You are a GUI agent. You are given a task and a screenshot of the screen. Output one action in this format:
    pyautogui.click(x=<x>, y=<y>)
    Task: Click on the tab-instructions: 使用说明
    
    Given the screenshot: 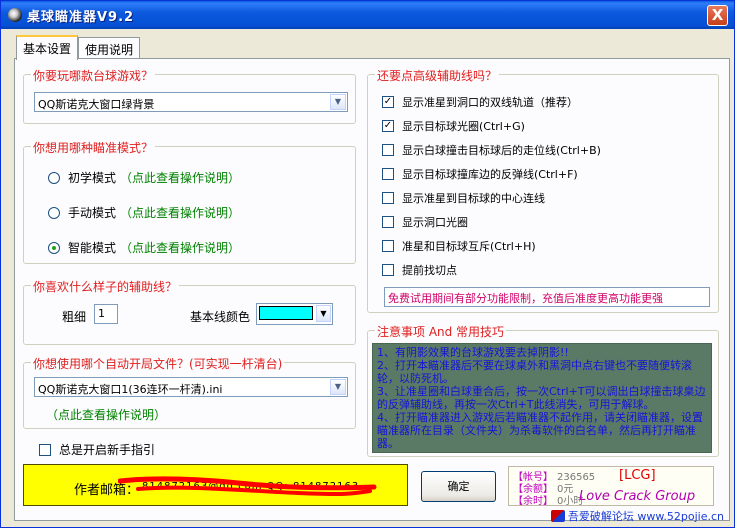 What is the action you would take?
    pyautogui.click(x=109, y=48)
    